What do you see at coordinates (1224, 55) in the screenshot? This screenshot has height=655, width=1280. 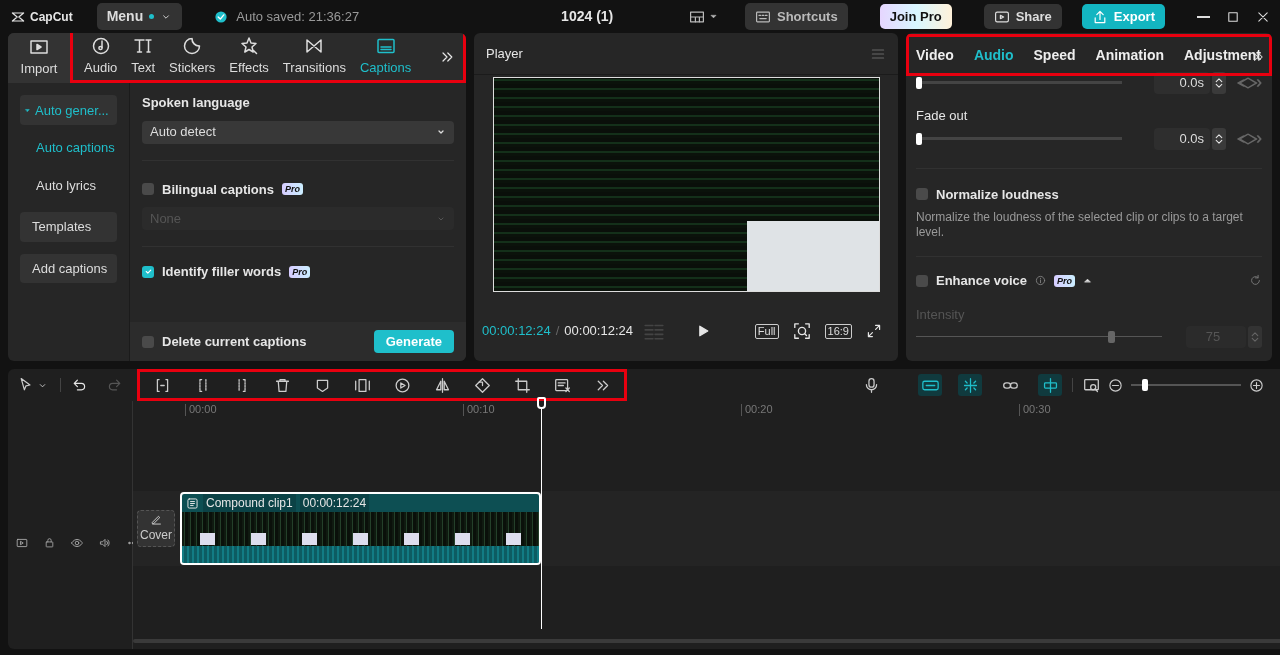 I see `inspector-tab: Adjustment` at bounding box center [1224, 55].